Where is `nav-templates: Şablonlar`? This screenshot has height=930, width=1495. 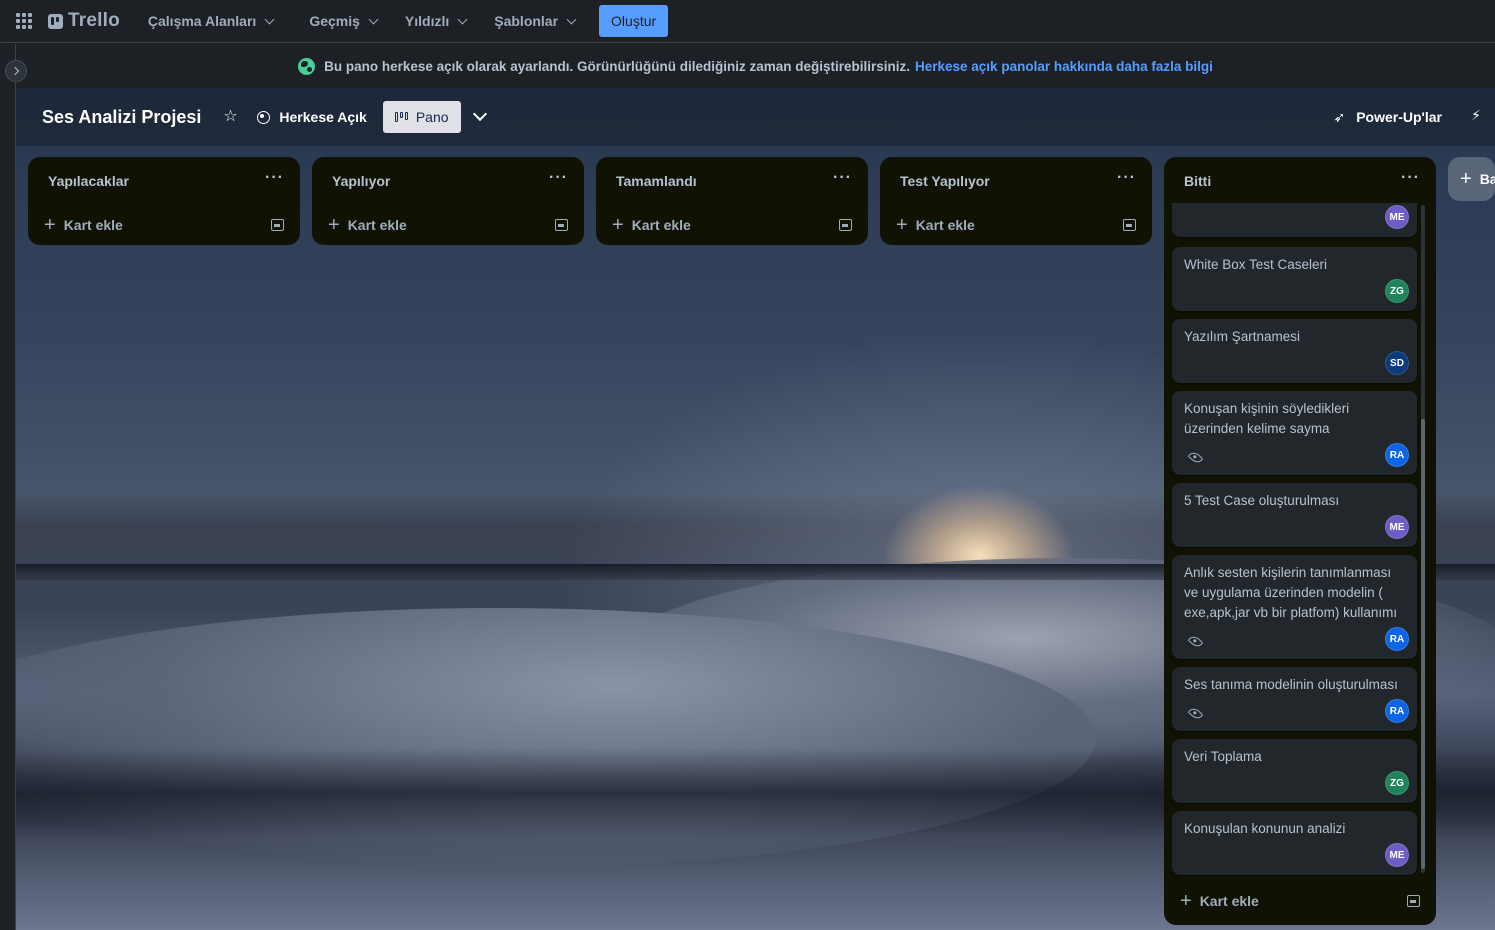
nav-templates: Şablonlar is located at coordinates (534, 21).